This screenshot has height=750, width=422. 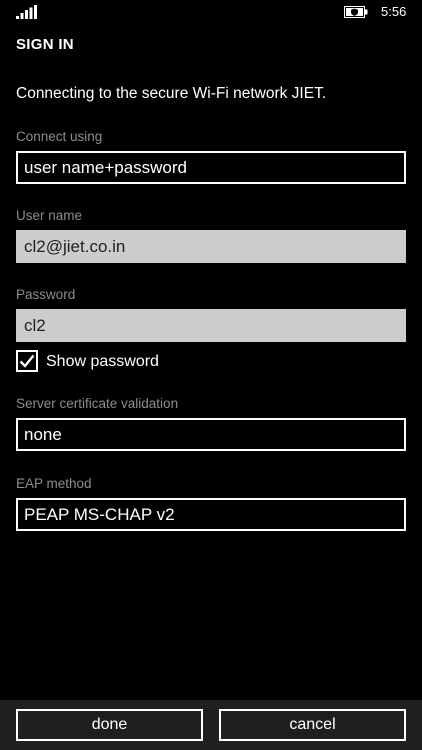 I want to click on server-certificate-picker: none, so click(x=211, y=434).